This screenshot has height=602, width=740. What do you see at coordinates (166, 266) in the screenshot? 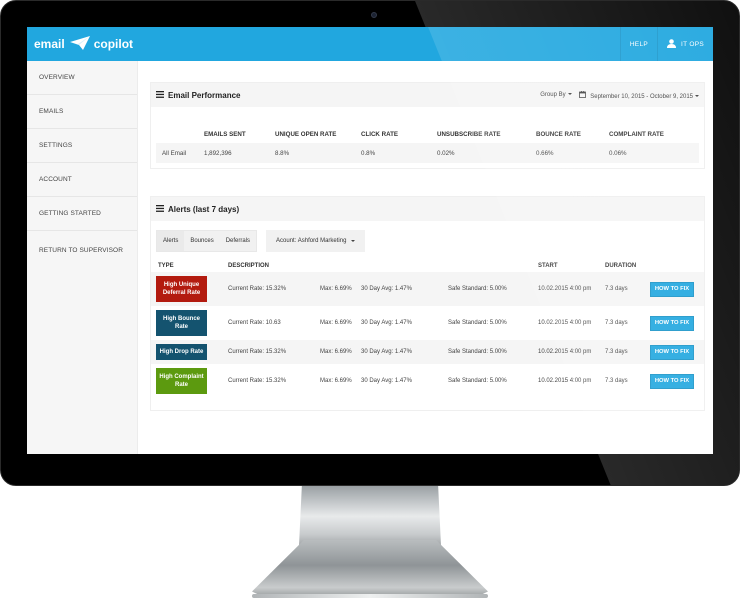
I see `column-header: TYPE` at bounding box center [166, 266].